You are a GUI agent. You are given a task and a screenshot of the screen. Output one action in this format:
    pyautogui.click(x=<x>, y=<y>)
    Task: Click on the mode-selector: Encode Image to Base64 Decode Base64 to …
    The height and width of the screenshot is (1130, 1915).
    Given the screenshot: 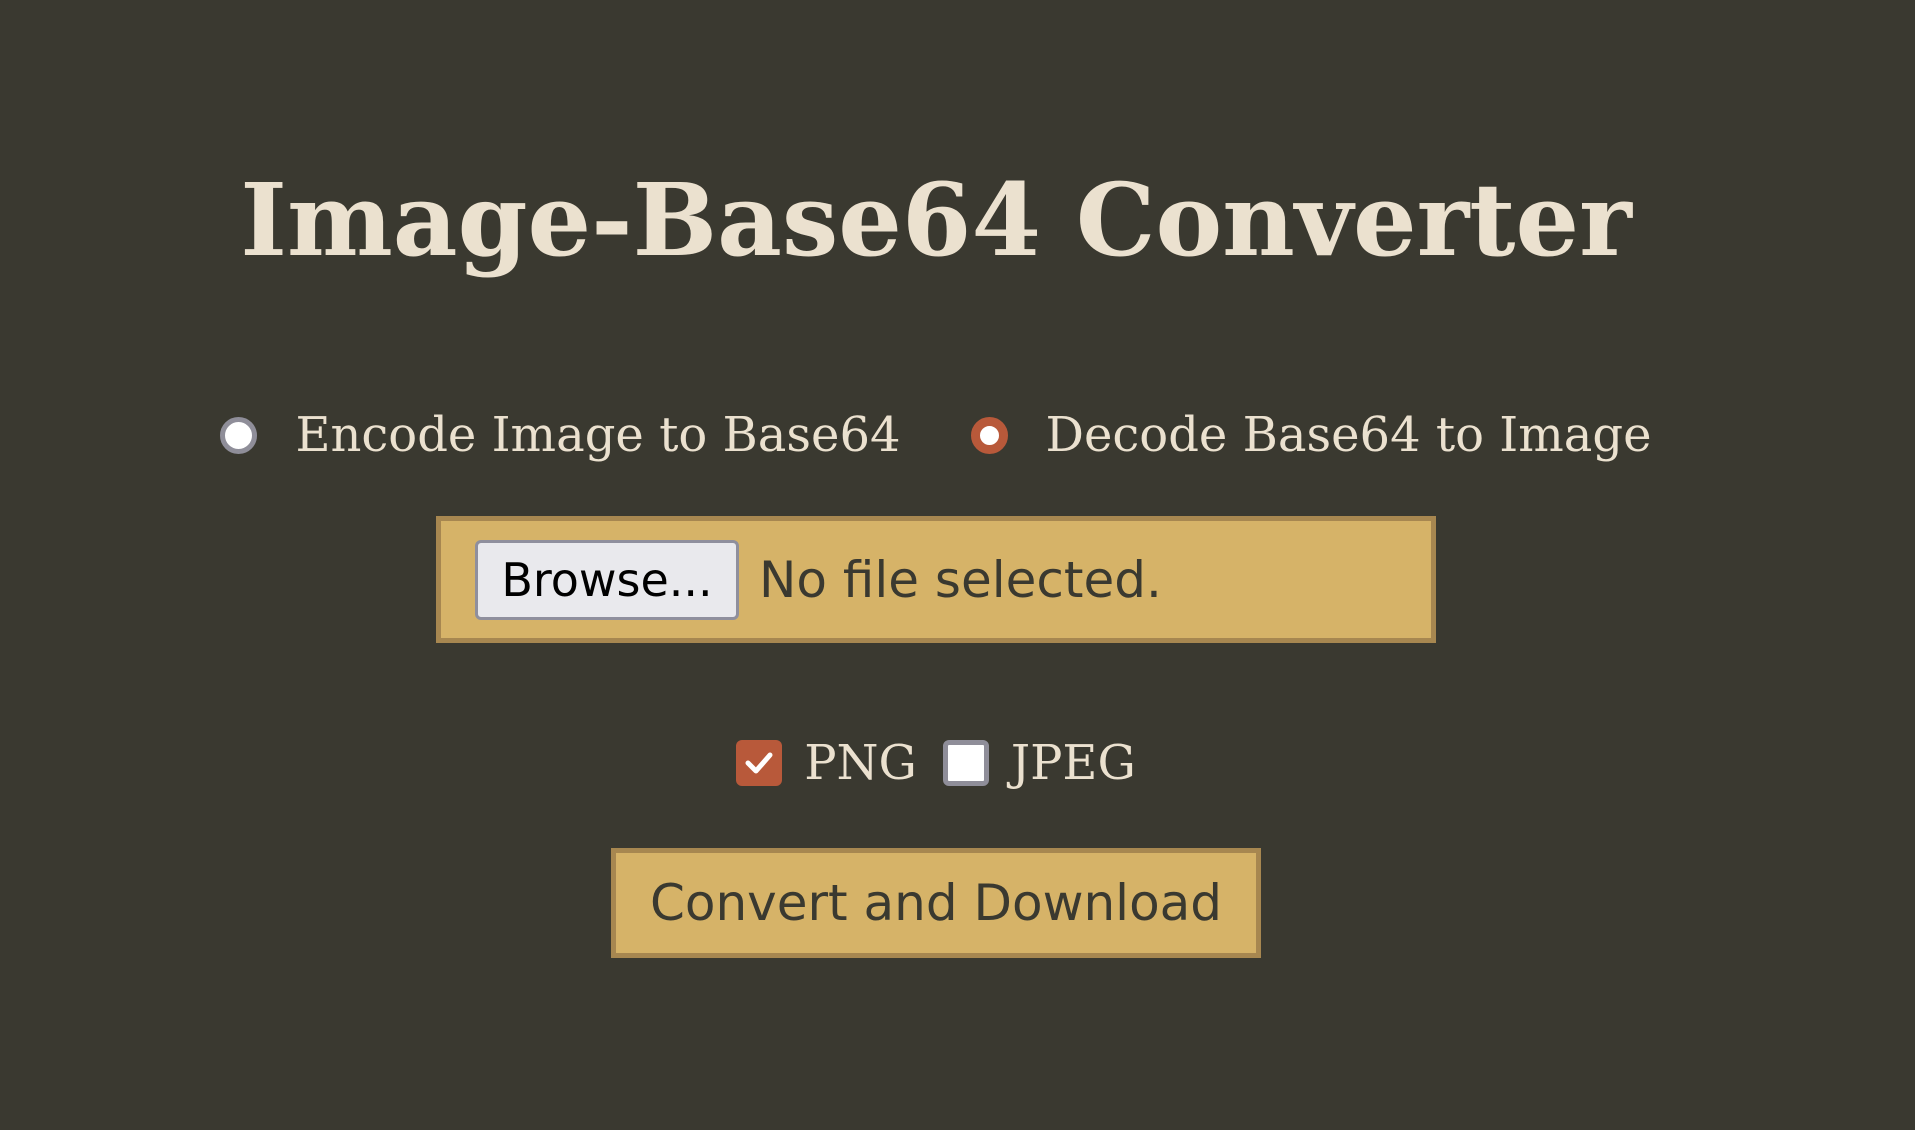 What is the action you would take?
    pyautogui.click(x=936, y=435)
    